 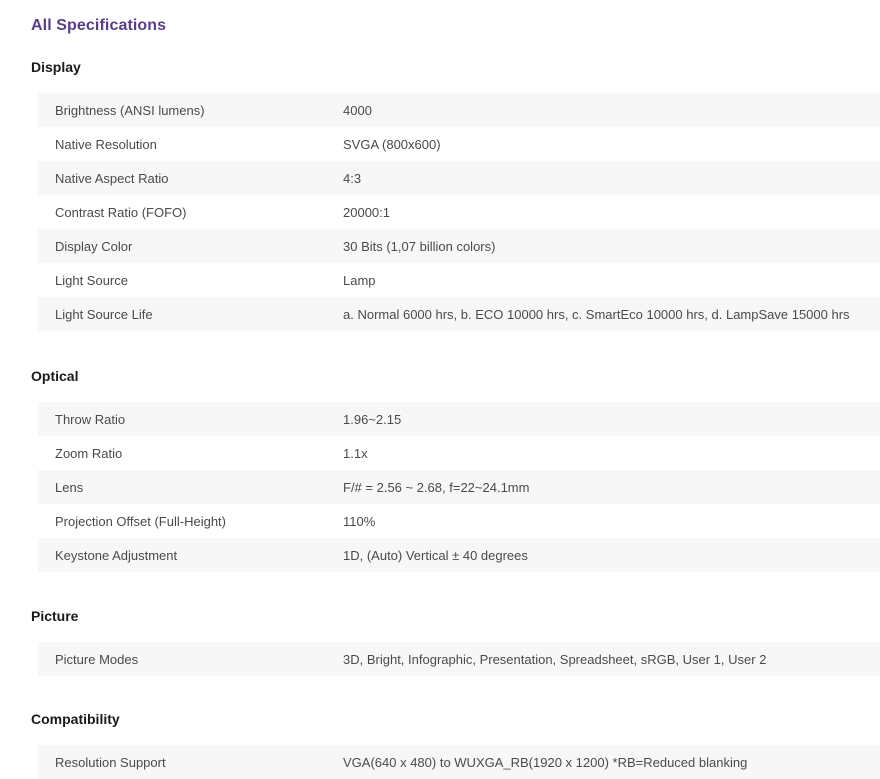 I want to click on spec-label: Brightness (ANSI lumens), so click(x=130, y=110).